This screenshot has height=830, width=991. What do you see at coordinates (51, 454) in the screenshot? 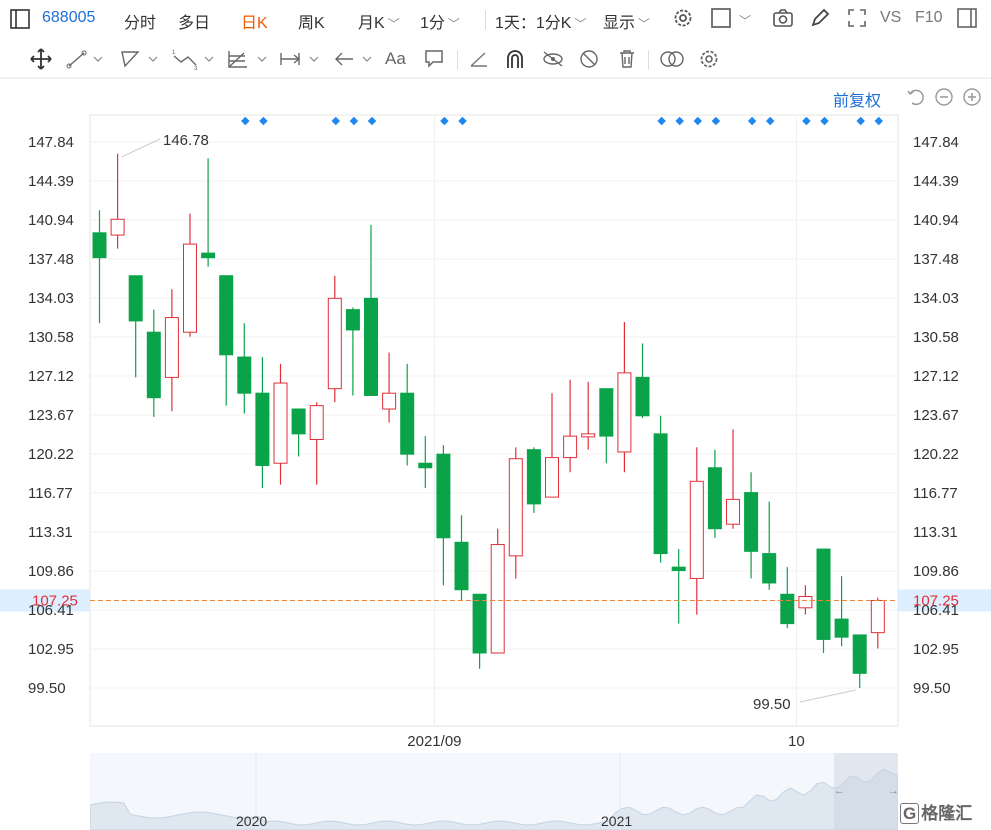
I see `y-tick-label-left: 120.22` at bounding box center [51, 454].